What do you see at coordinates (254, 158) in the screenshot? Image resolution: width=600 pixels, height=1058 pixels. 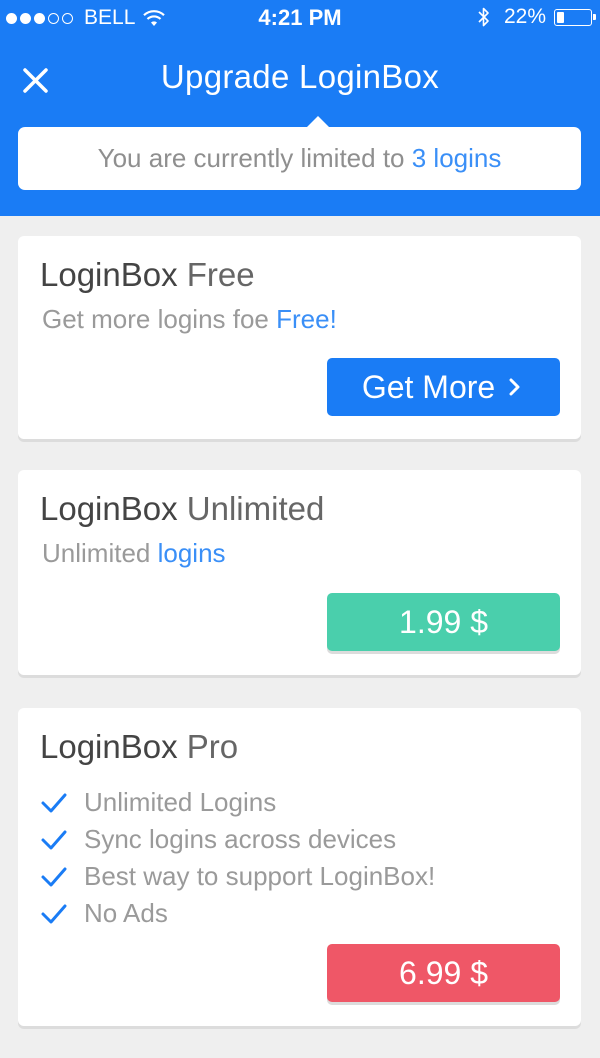 I see `notice-text: You are currently limited to` at bounding box center [254, 158].